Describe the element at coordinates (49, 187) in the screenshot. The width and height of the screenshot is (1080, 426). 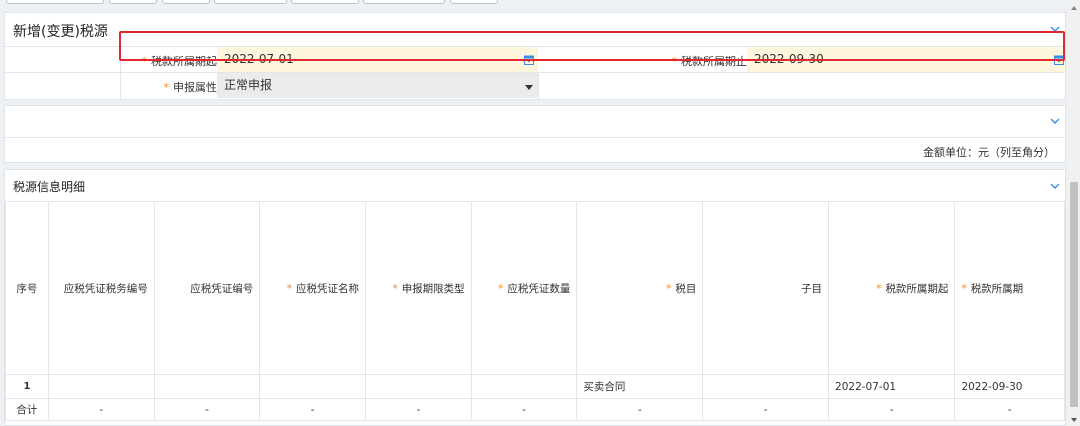
I see `panel-title: 税源信息明细` at that location.